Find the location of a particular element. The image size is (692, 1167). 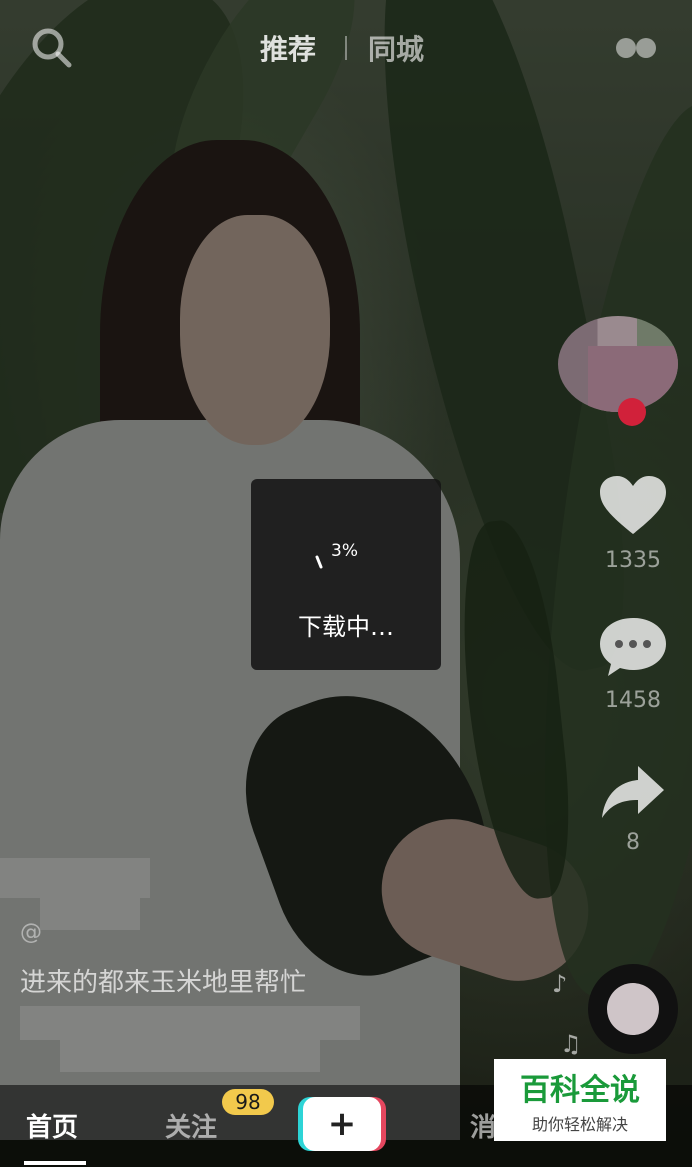

nav-follow: 关注 is located at coordinates (191, 1125).